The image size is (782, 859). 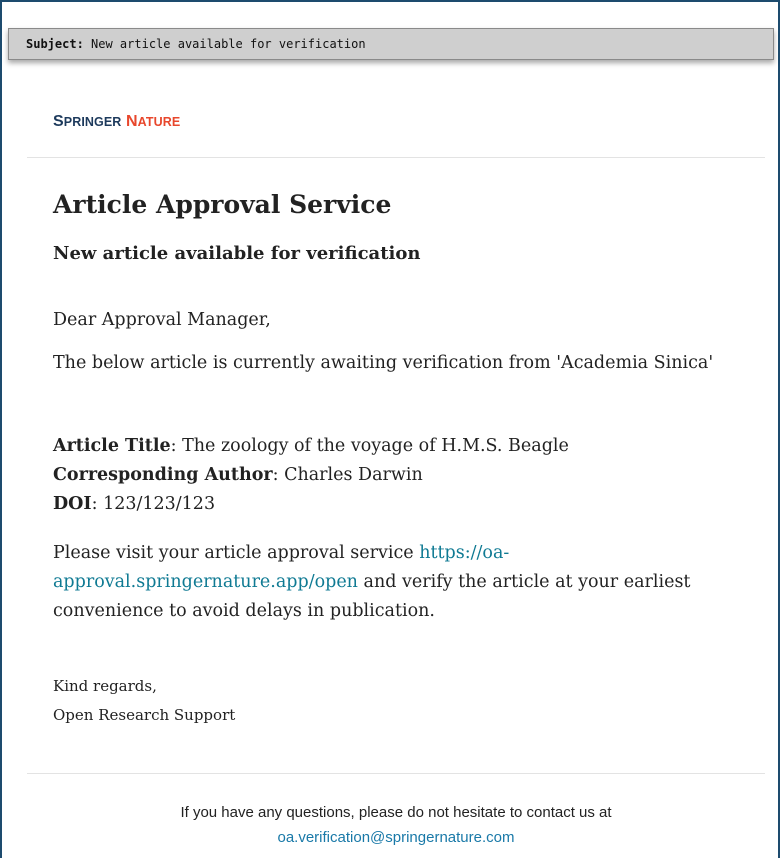 I want to click on closing-text: Kind regards,, so click(x=105, y=686).